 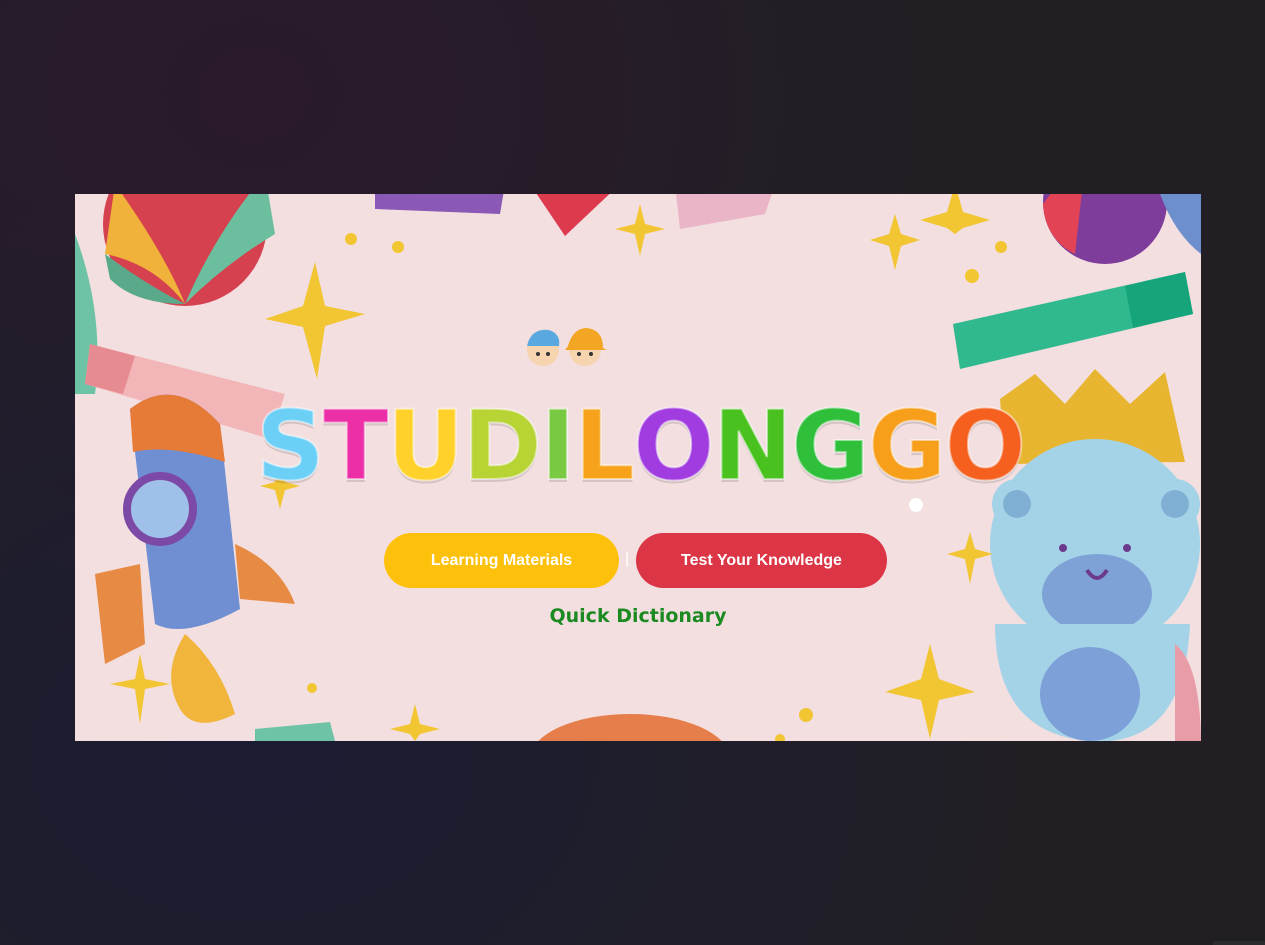 What do you see at coordinates (290, 446) in the screenshot?
I see `logo-letter: S` at bounding box center [290, 446].